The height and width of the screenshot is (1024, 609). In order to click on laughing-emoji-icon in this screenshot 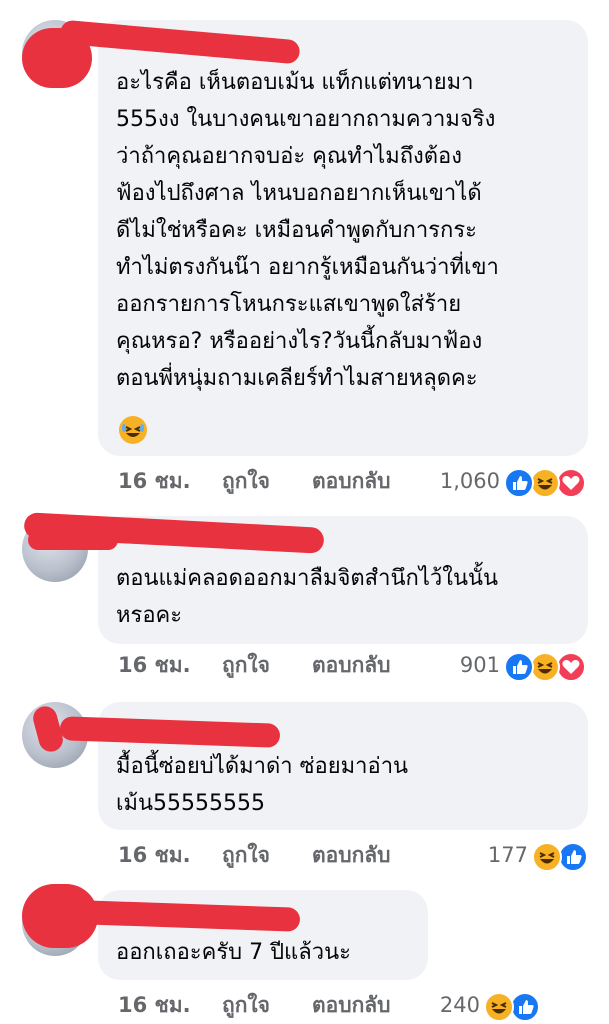, I will do `click(133, 430)`.